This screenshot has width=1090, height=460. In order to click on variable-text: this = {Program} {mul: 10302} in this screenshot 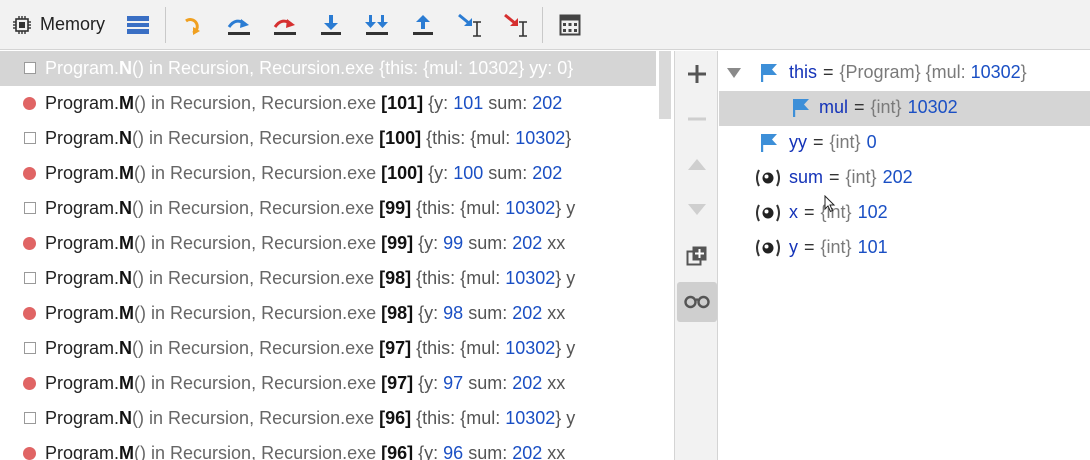, I will do `click(908, 72)`.